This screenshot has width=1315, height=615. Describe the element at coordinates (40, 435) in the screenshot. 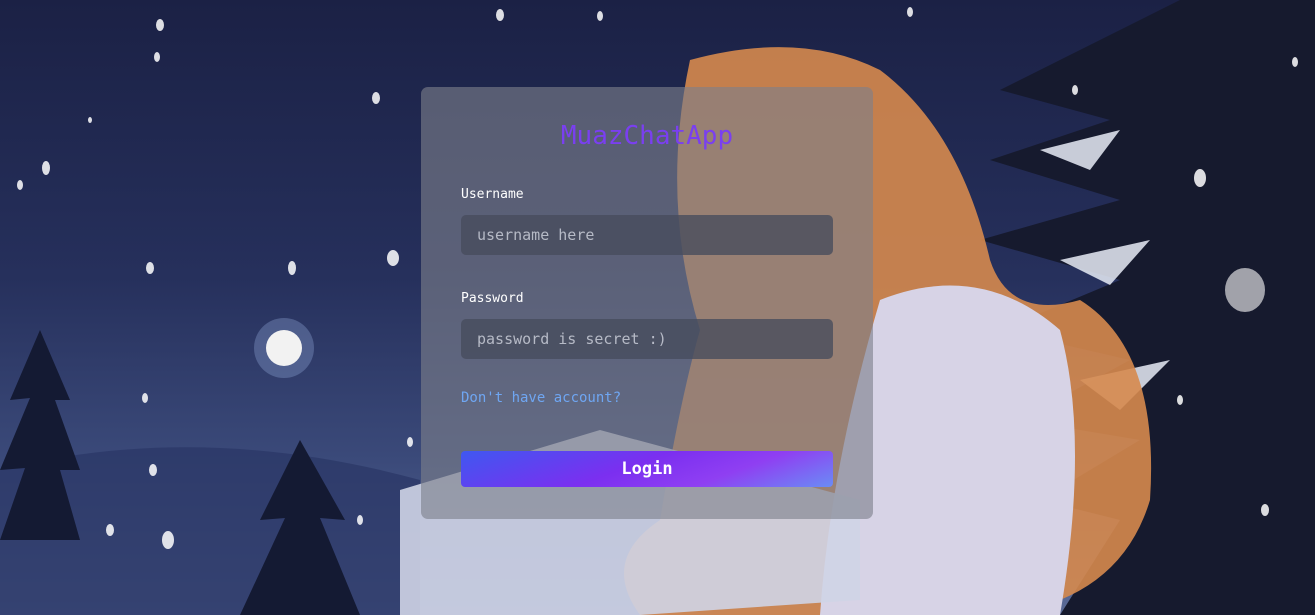

I see `pine-tree-left` at that location.